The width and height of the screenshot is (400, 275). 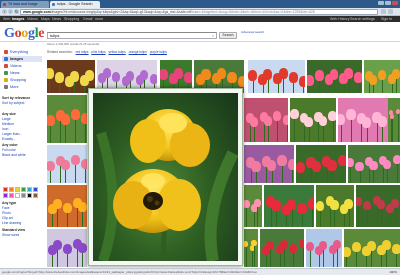 What do you see at coordinates (22, 73) in the screenshot?
I see `sidebar-item-news: News` at bounding box center [22, 73].